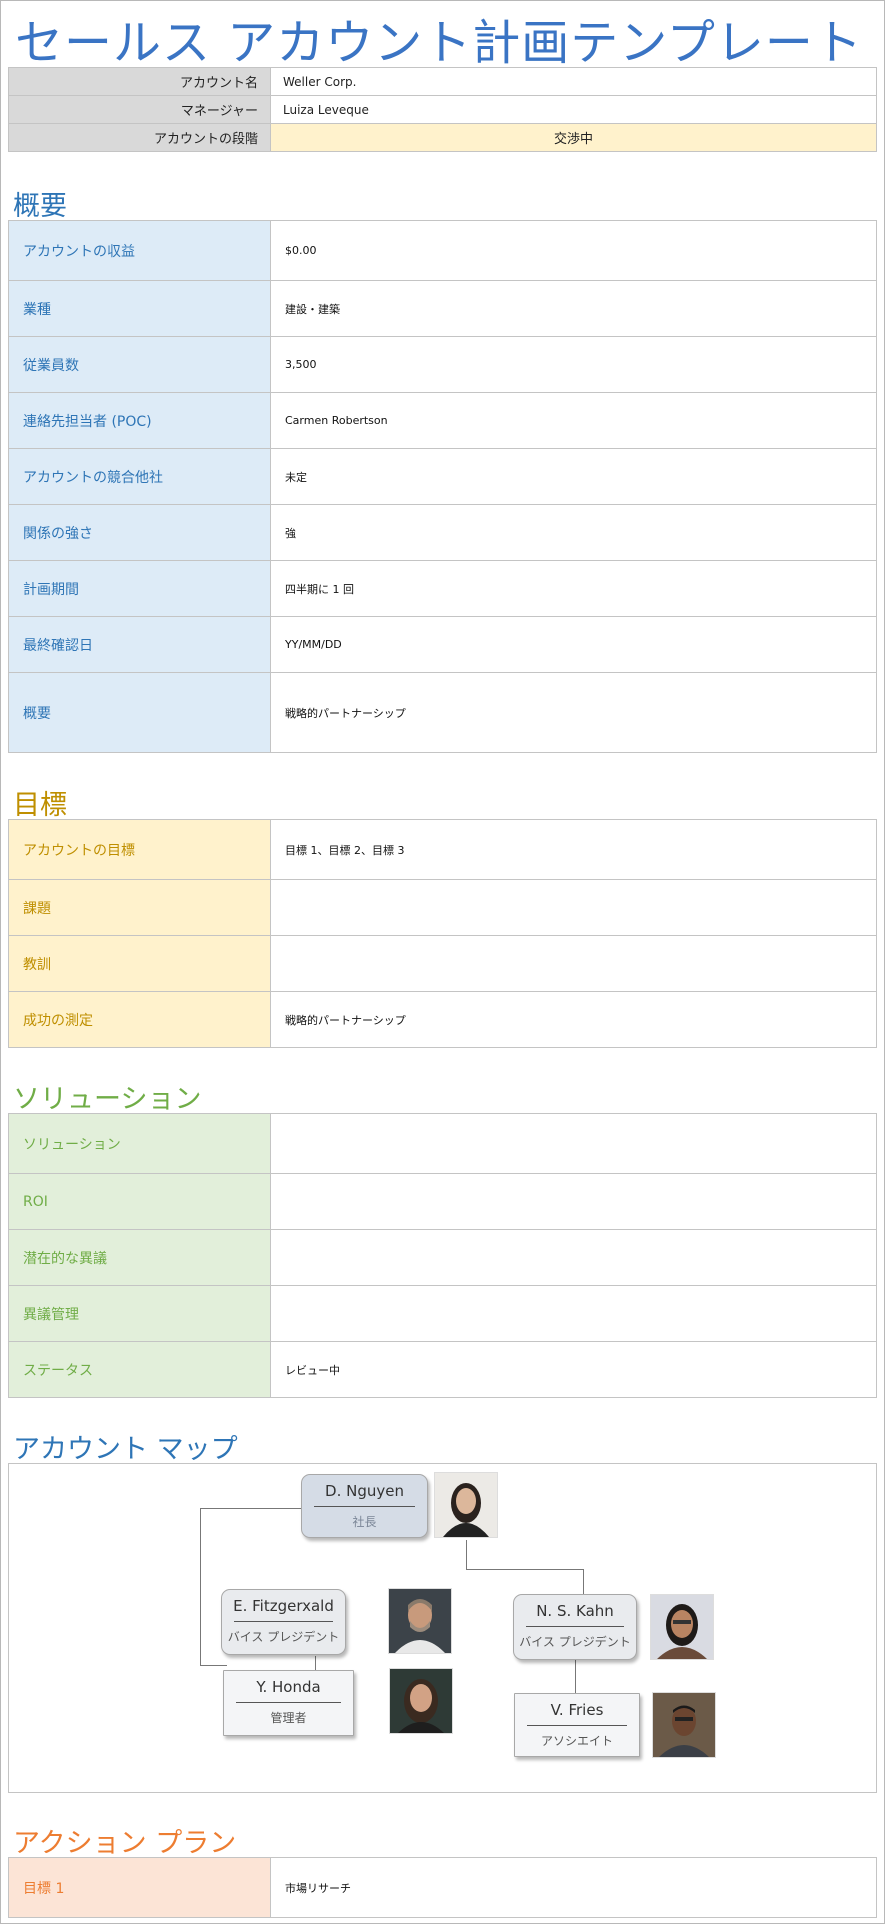 This screenshot has height=1924, width=885. Describe the element at coordinates (573, 308) in the screenshot. I see `overview-value: 建設・建築` at that location.